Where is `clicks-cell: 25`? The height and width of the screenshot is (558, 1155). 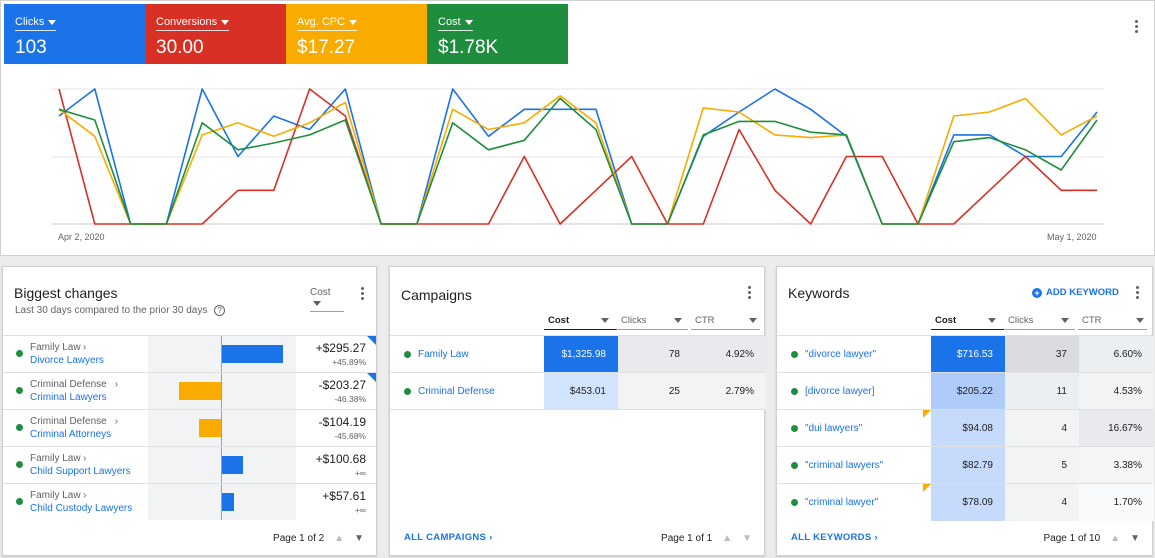
clicks-cell: 25 is located at coordinates (655, 391).